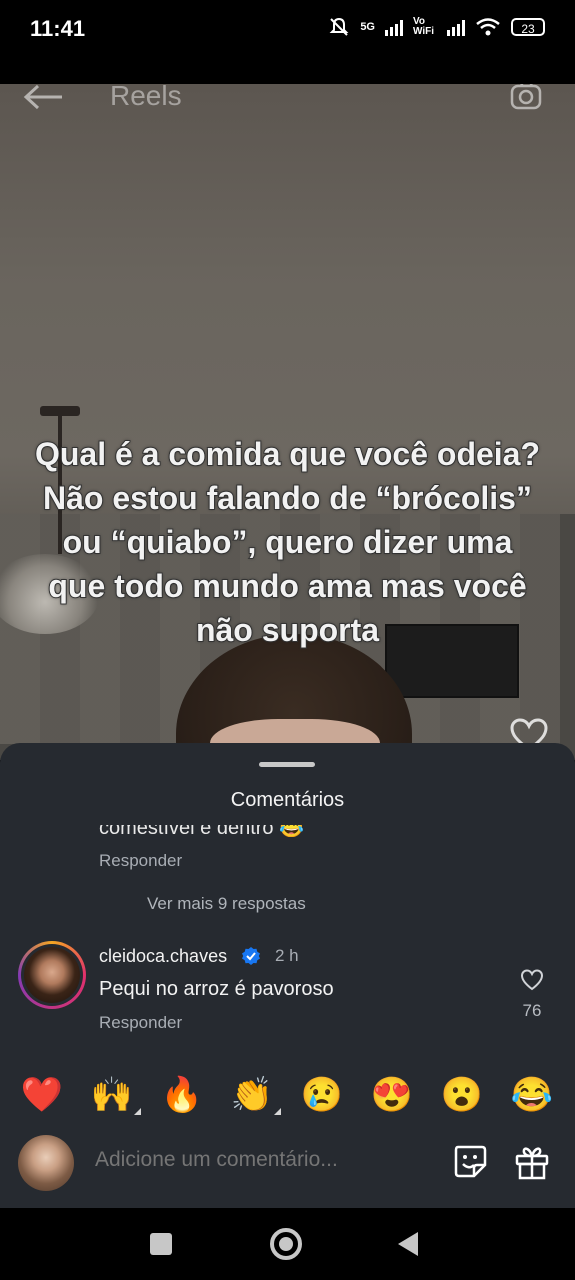 This screenshot has width=575, height=1280. Describe the element at coordinates (58, 28) in the screenshot. I see `status-time: 11:41` at that location.